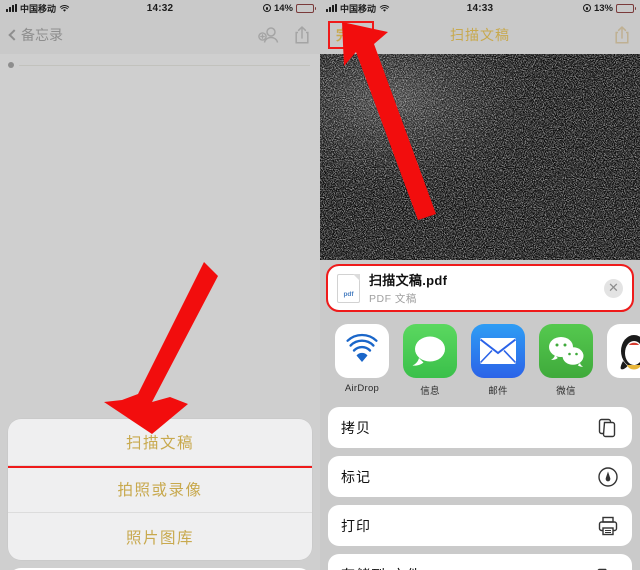 Image resolution: width=640 pixels, height=570 pixels. What do you see at coordinates (356, 525) in the screenshot?
I see `action-label: 打印` at bounding box center [356, 525].